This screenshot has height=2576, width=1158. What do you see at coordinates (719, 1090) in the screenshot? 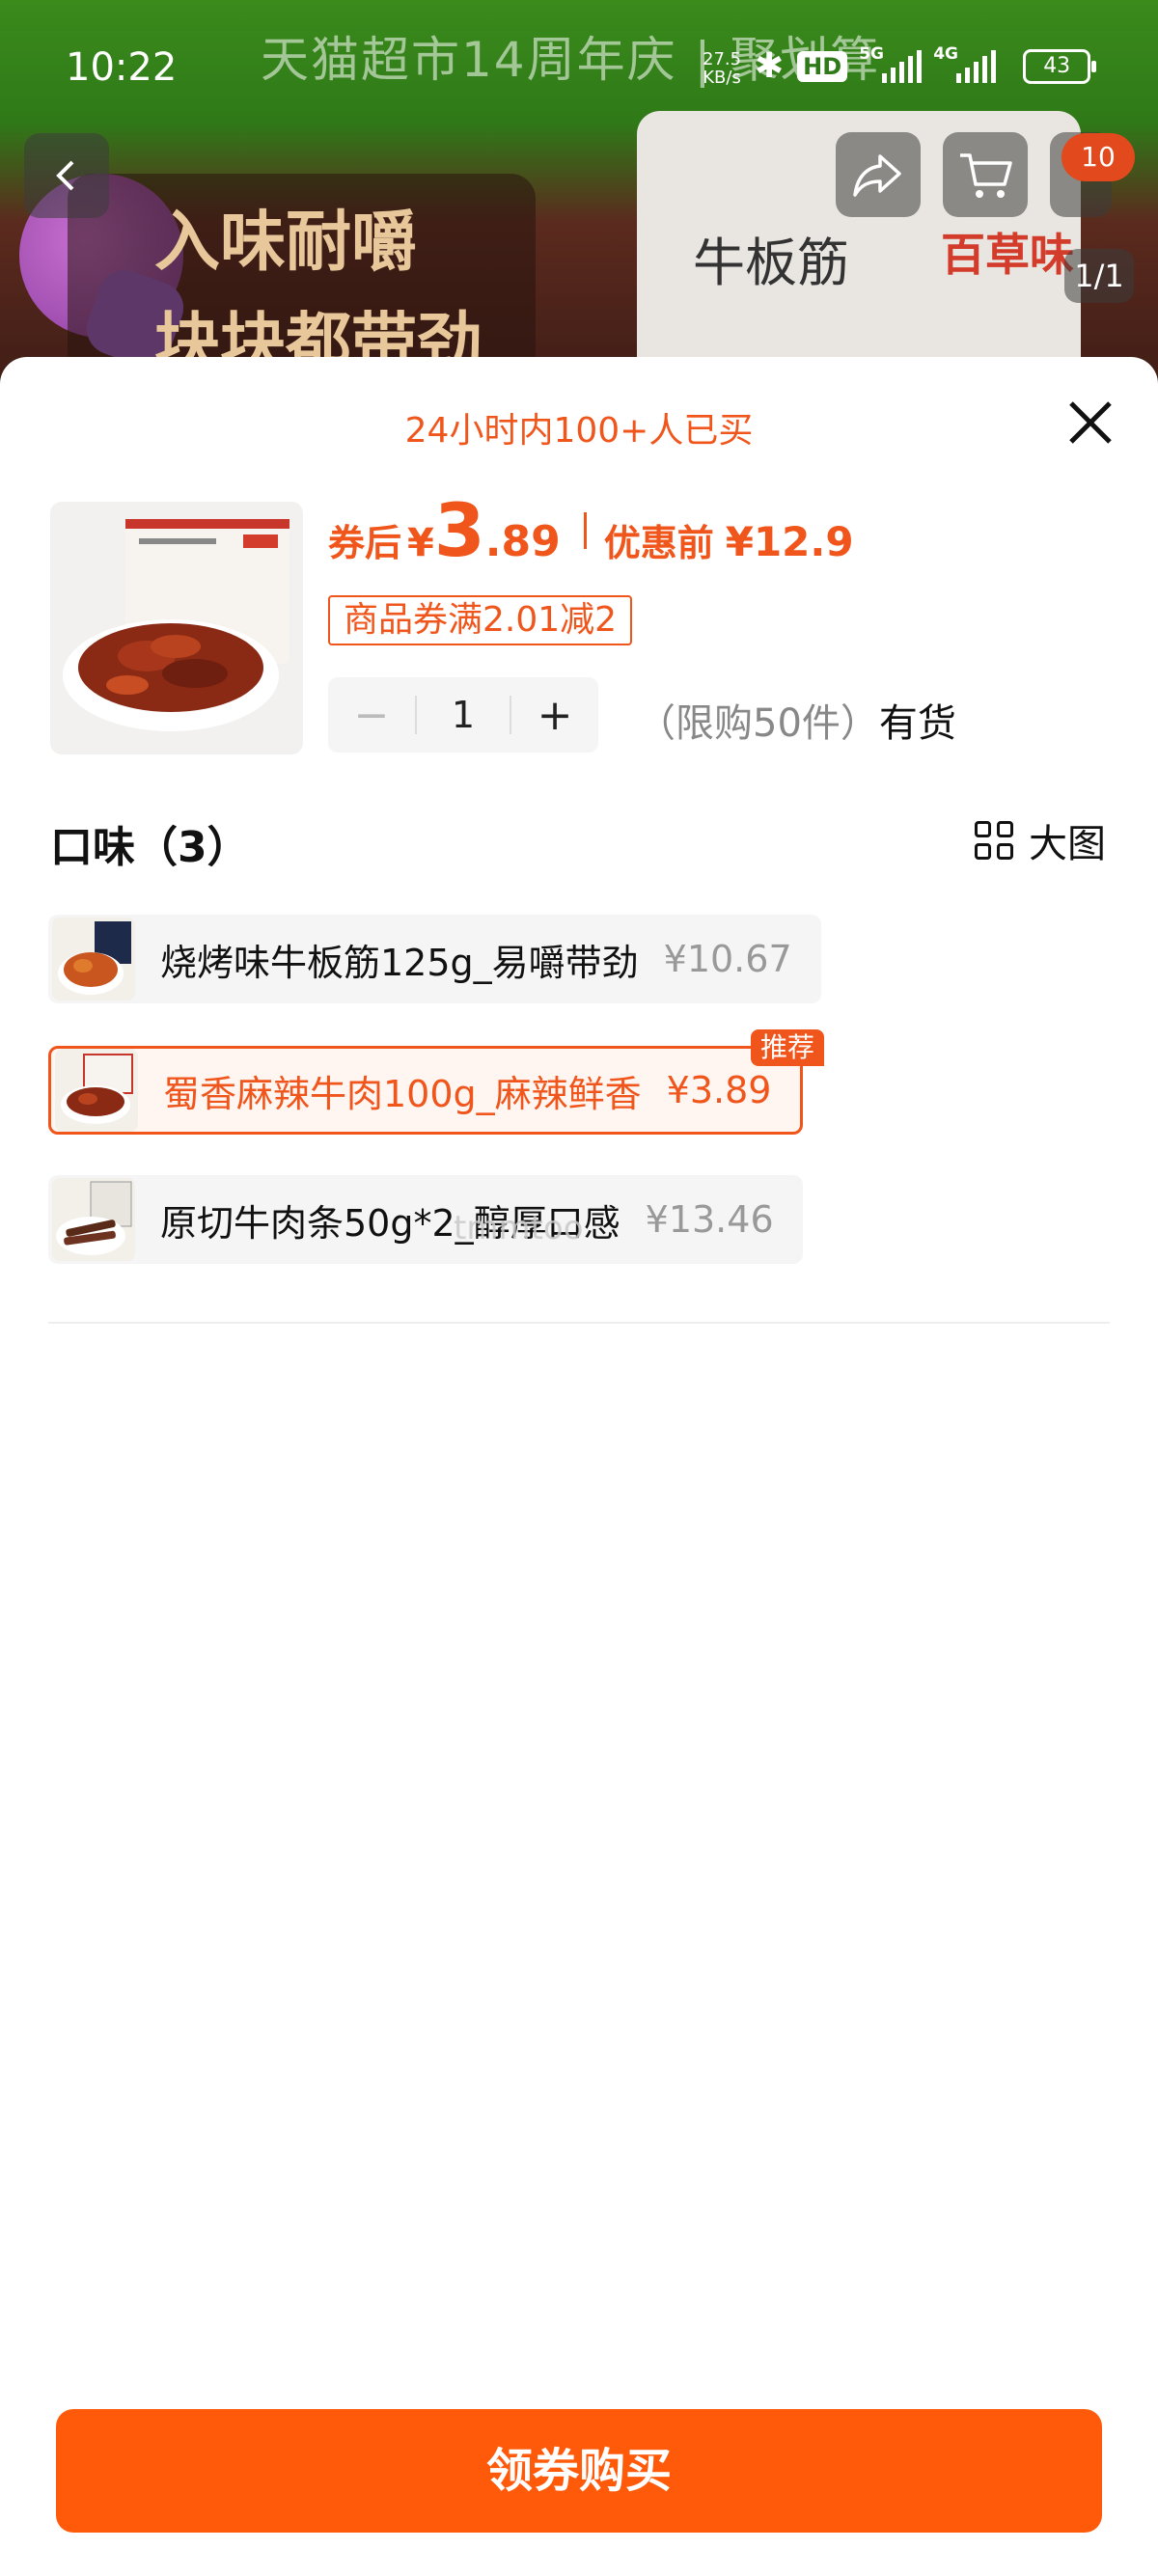
I see `option-price: ¥3.89` at bounding box center [719, 1090].